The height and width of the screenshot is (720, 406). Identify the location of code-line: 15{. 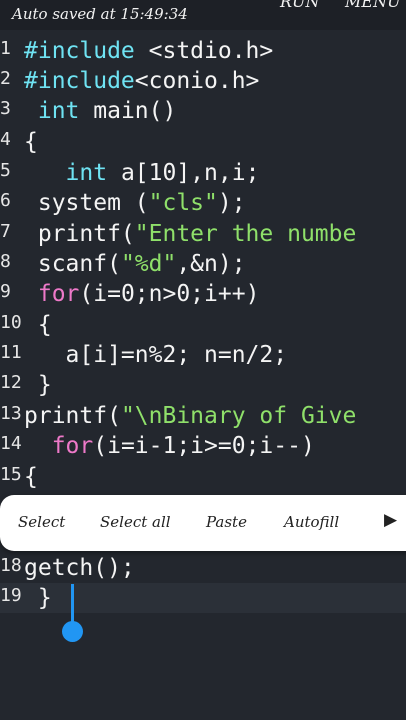
(203, 477).